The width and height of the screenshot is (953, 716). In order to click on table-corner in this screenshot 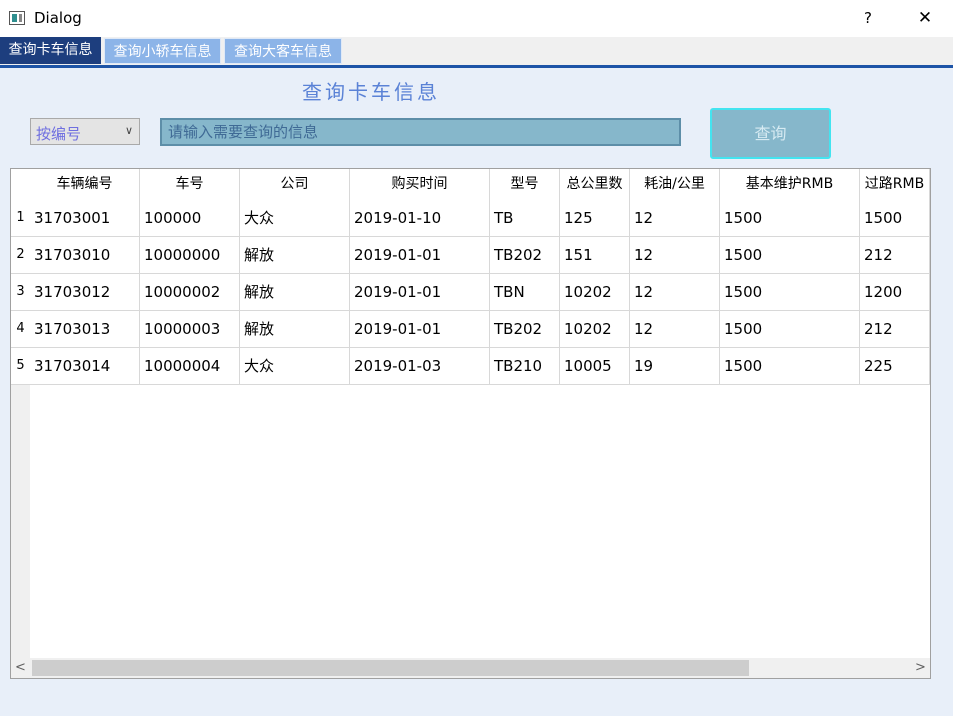, I will do `click(20, 184)`.